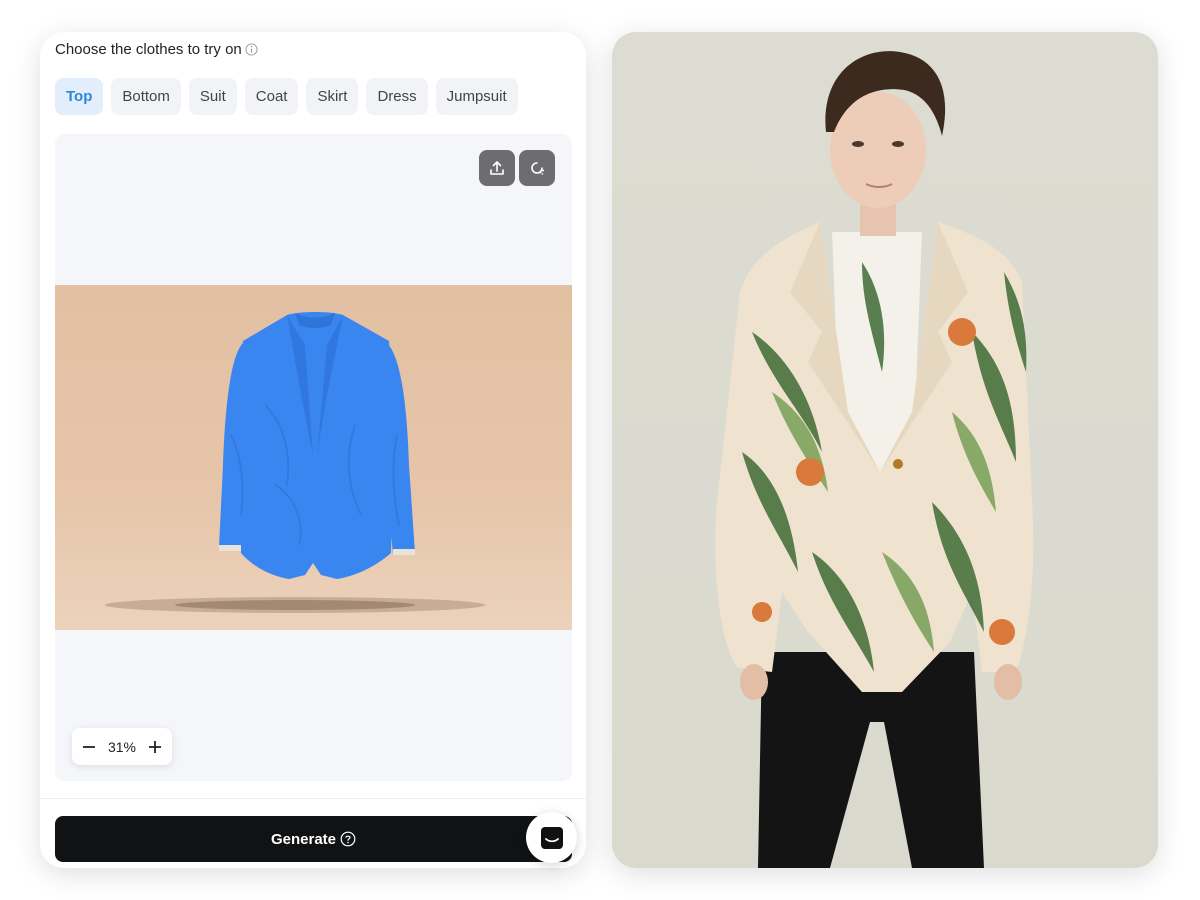 The width and height of the screenshot is (1200, 900). I want to click on zoom-control: 31%, so click(122, 746).